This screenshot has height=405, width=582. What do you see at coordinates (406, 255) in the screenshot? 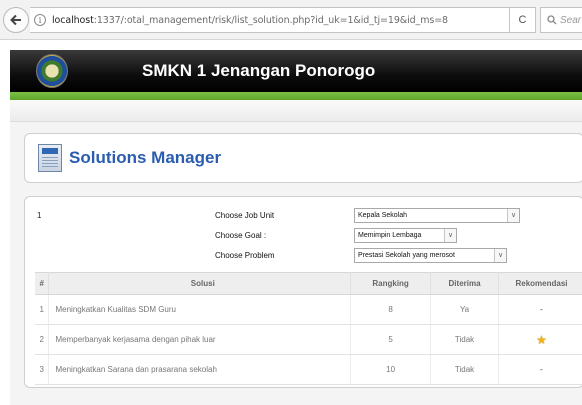
I see `problem-value: Prestasi Sekolah yang merosot` at bounding box center [406, 255].